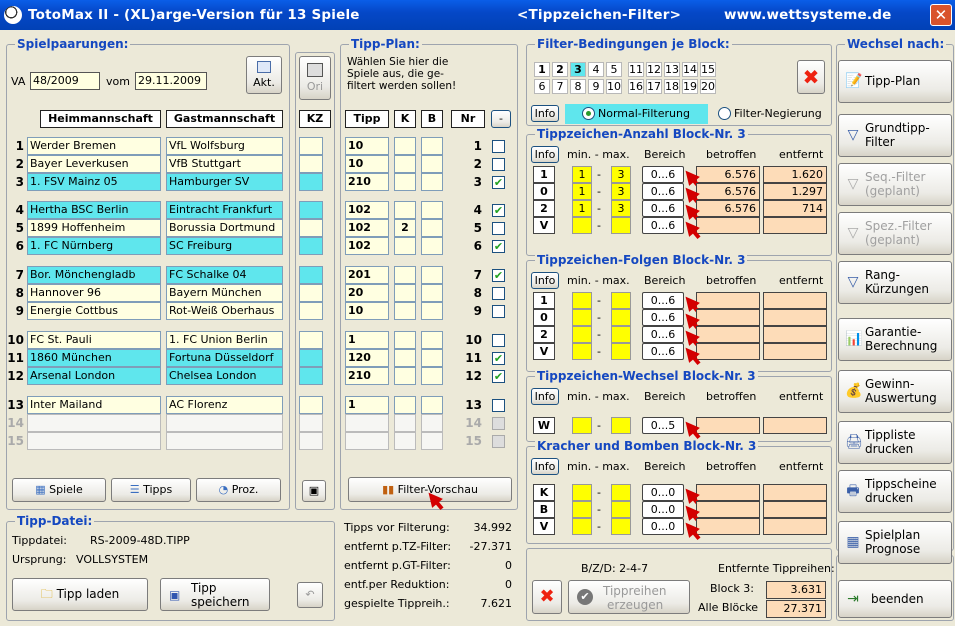  Describe the element at coordinates (367, 405) in the screenshot. I see `tipp-field: 1` at that location.